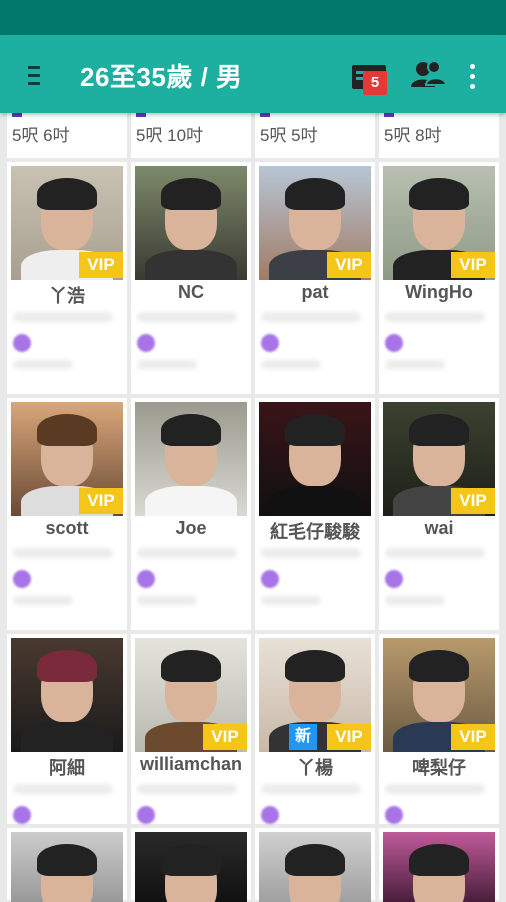 The width and height of the screenshot is (506, 902). What do you see at coordinates (41, 135) in the screenshot?
I see `height-text: 5呎 6吋` at bounding box center [41, 135].